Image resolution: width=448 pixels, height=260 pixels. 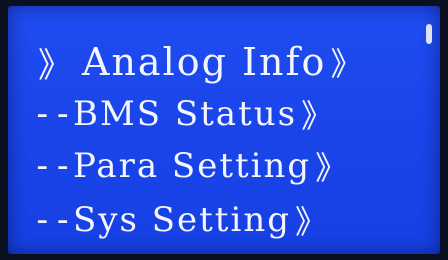 I want to click on screen-glare, so click(x=429, y=34).